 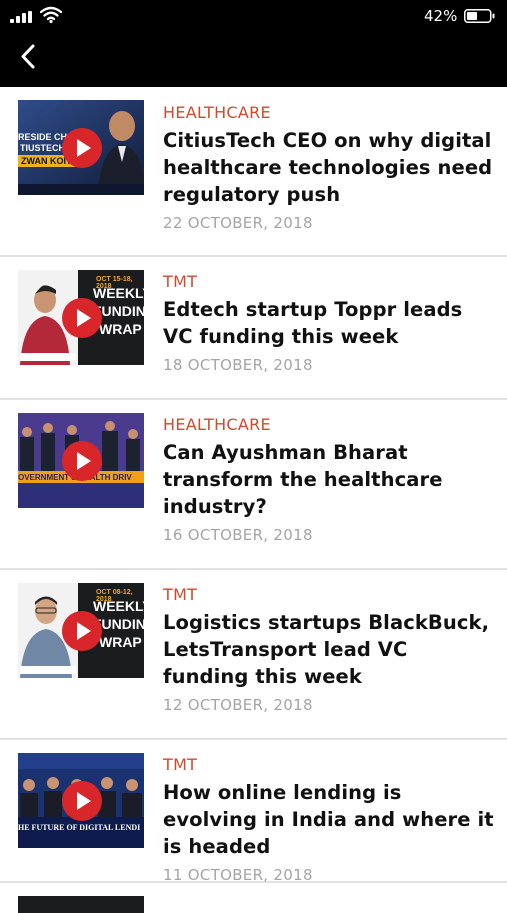 I want to click on video-thumbnail: RESIDE CHAT TIUSTECH ZWAN KOITA, so click(x=81, y=147).